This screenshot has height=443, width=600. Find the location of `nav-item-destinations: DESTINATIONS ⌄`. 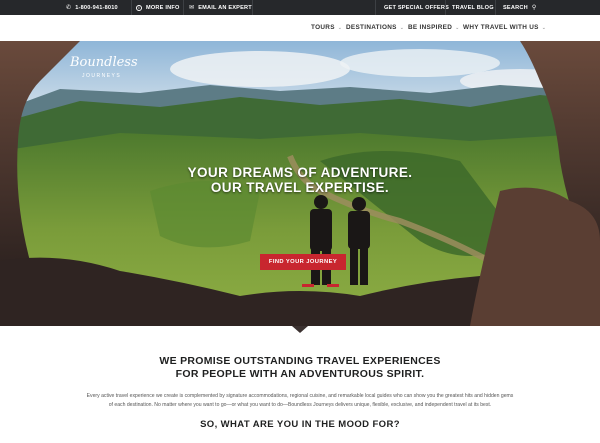

nav-item-destinations: DESTINATIONS ⌄ is located at coordinates (375, 27).